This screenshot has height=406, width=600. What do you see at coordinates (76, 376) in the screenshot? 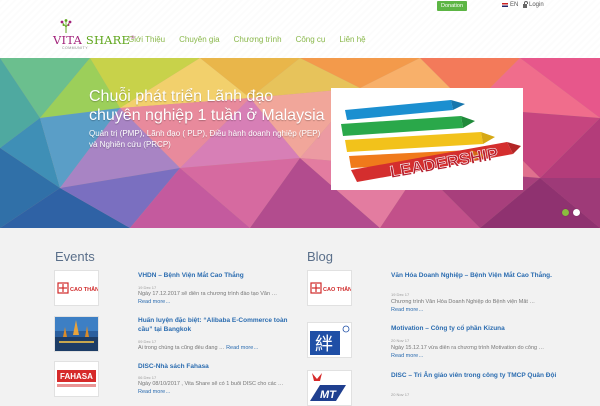
I see `svg-text: FAHASA` at bounding box center [76, 376].